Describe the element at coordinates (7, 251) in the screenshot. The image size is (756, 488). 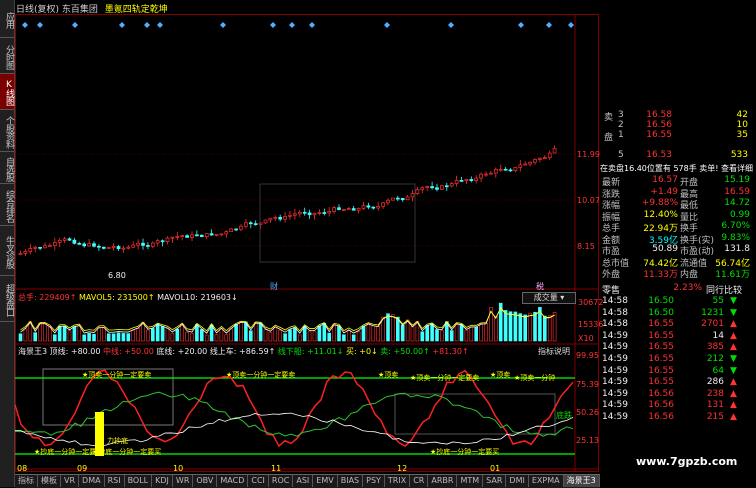
I see `tab-diagnose: 牛叉诊股` at that location.